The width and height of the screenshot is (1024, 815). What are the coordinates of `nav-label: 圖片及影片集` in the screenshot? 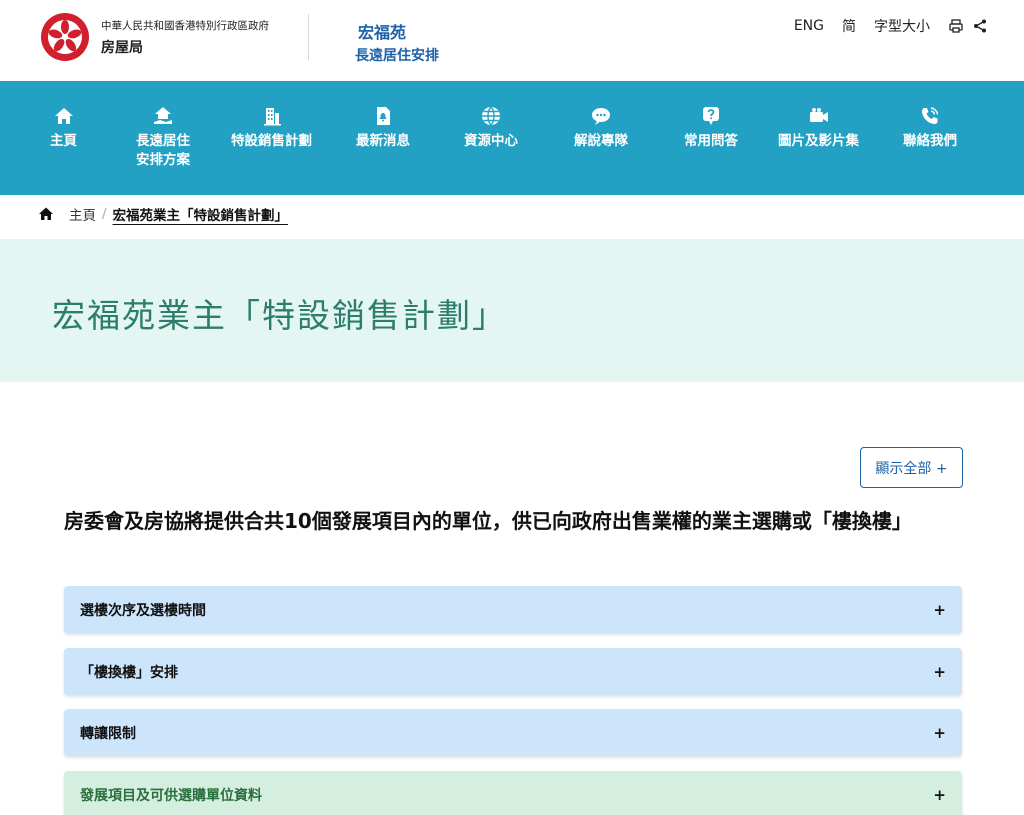 It's located at (818, 141).